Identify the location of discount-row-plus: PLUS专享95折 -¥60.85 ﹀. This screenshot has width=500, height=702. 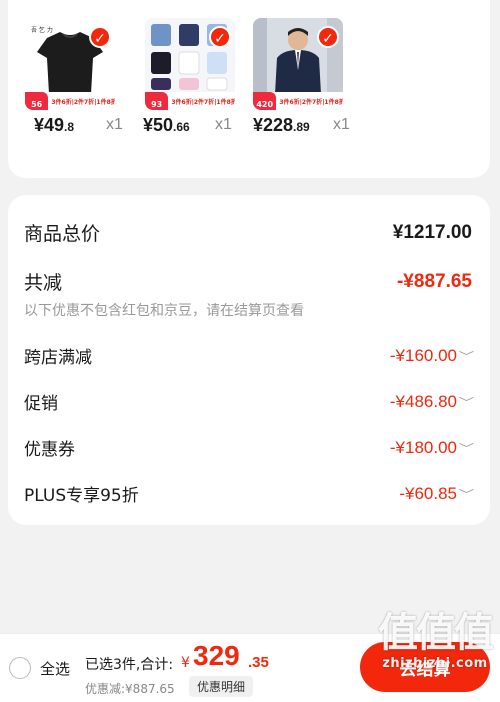
(249, 494).